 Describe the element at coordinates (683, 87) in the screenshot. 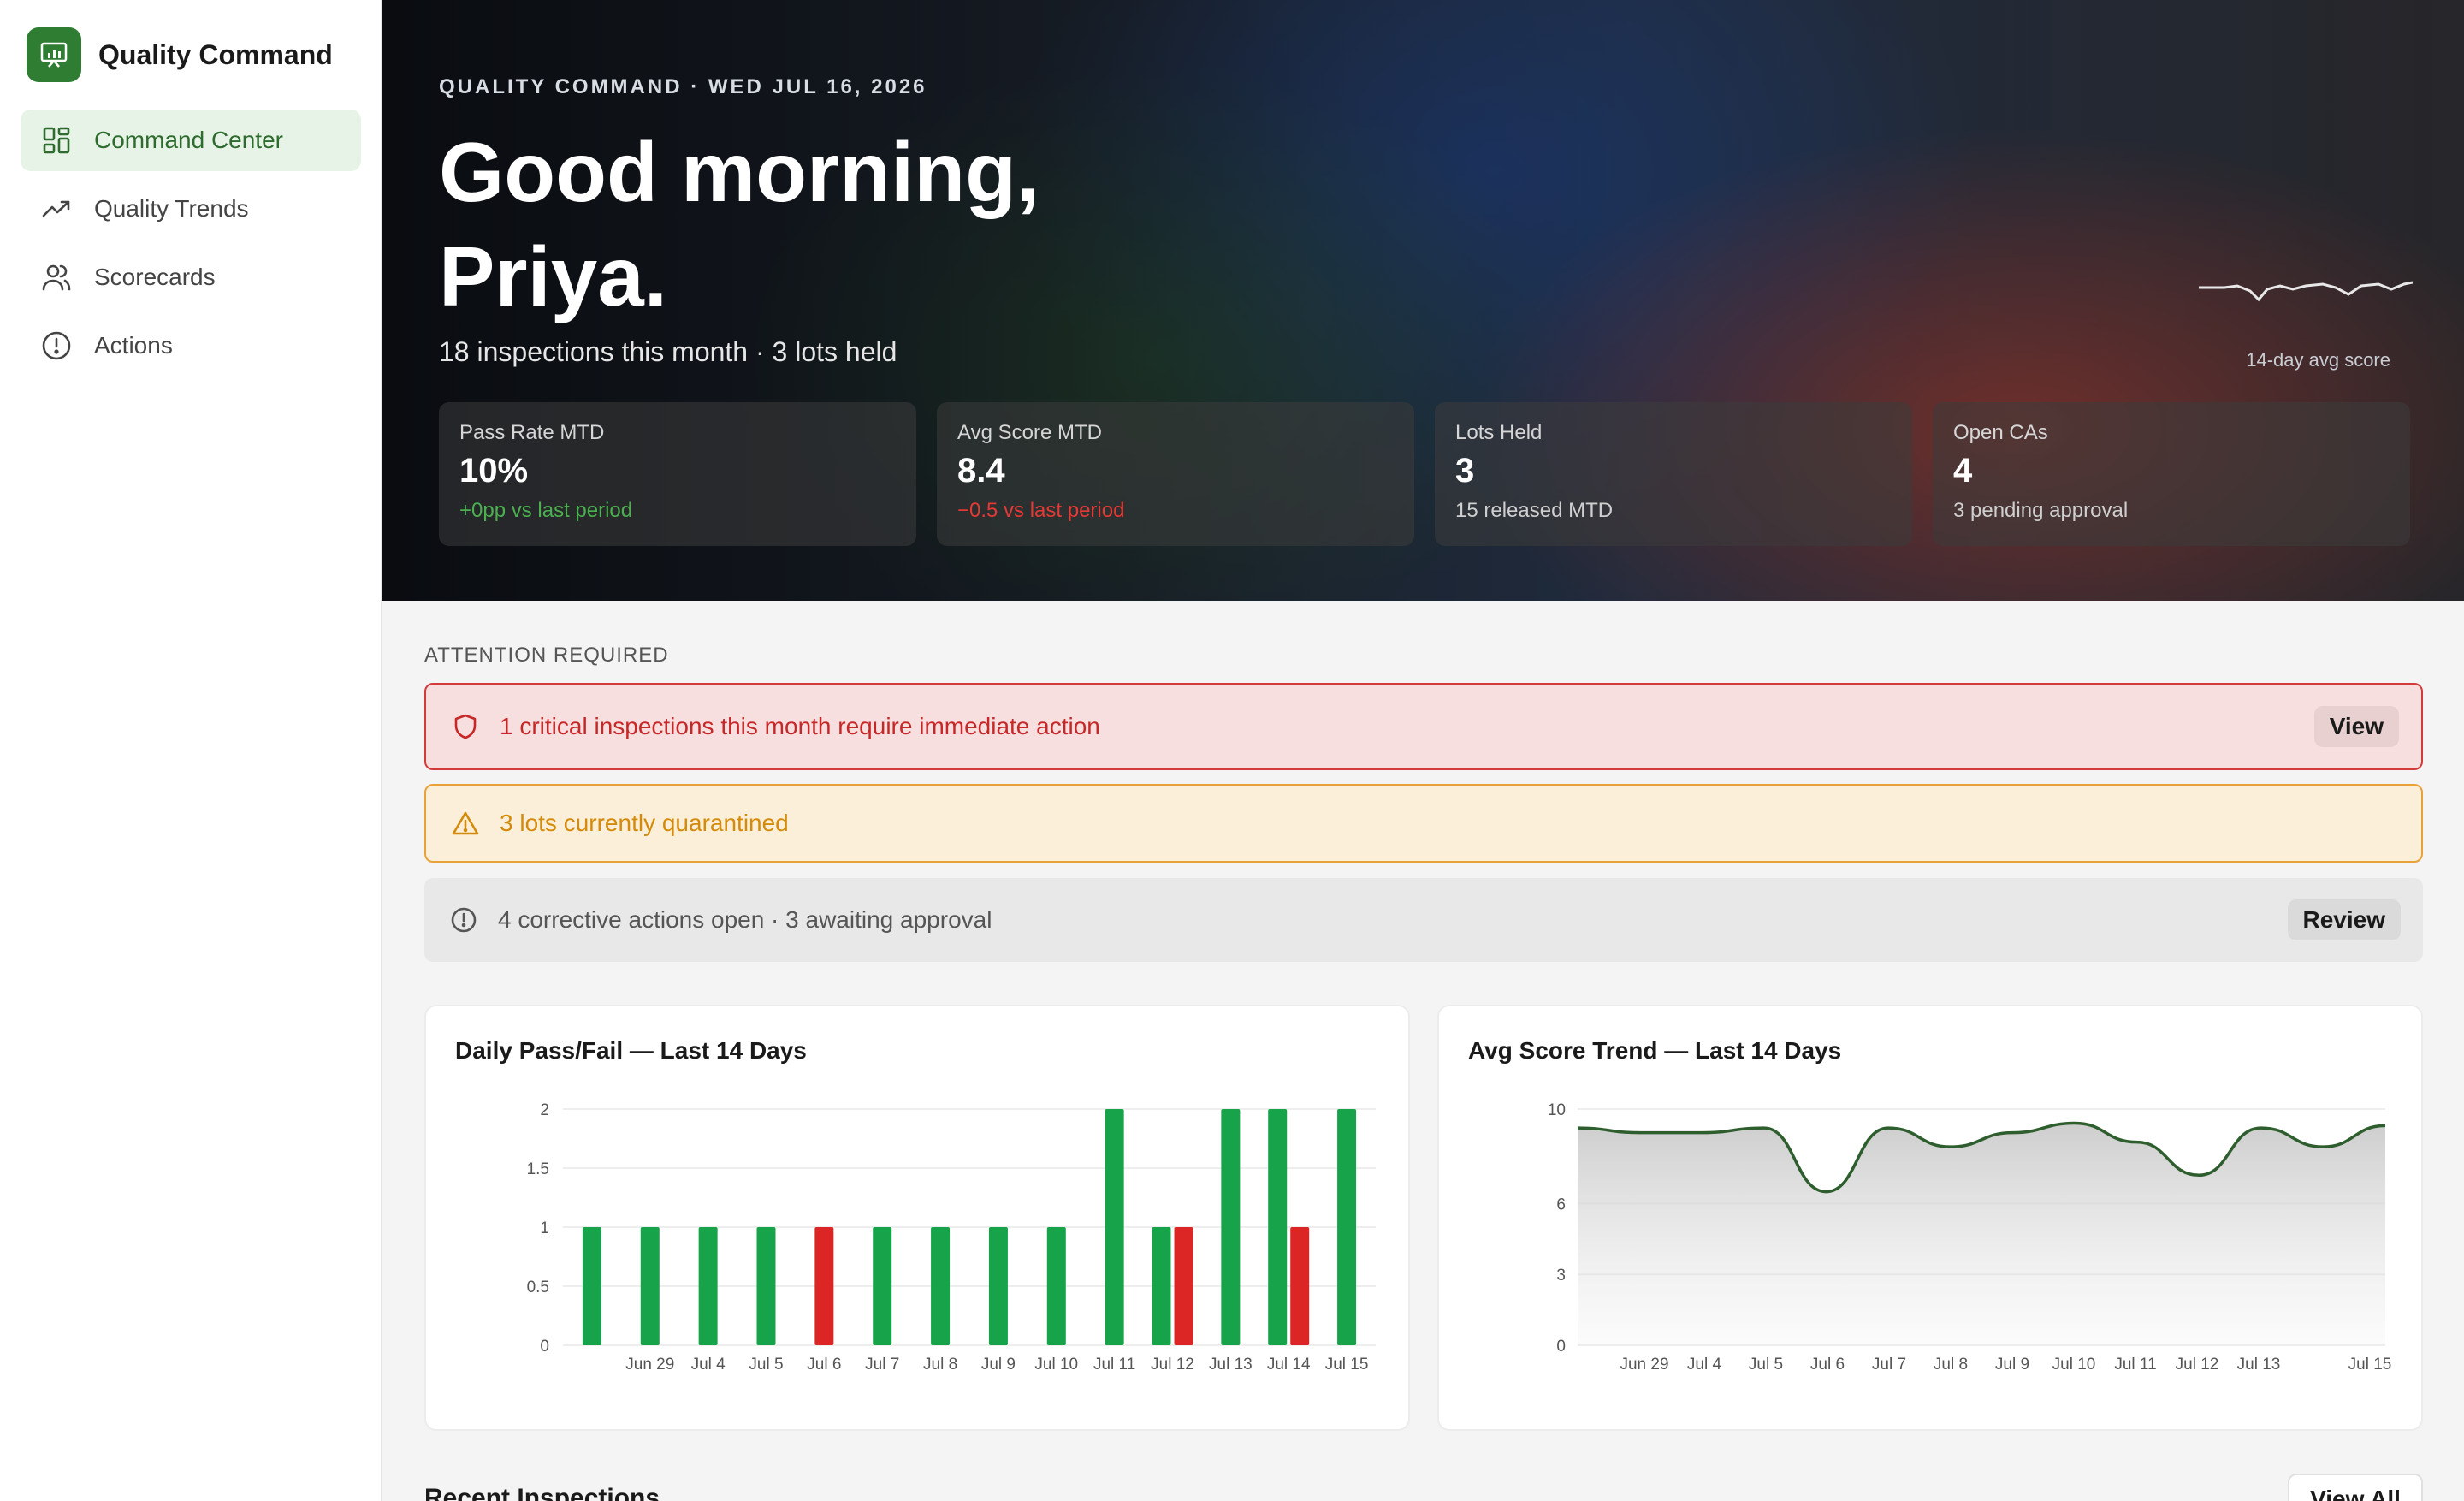

I see `hero-date-eyebrow: QUALITY COMMAND · WED JUL 16, 2026` at that location.